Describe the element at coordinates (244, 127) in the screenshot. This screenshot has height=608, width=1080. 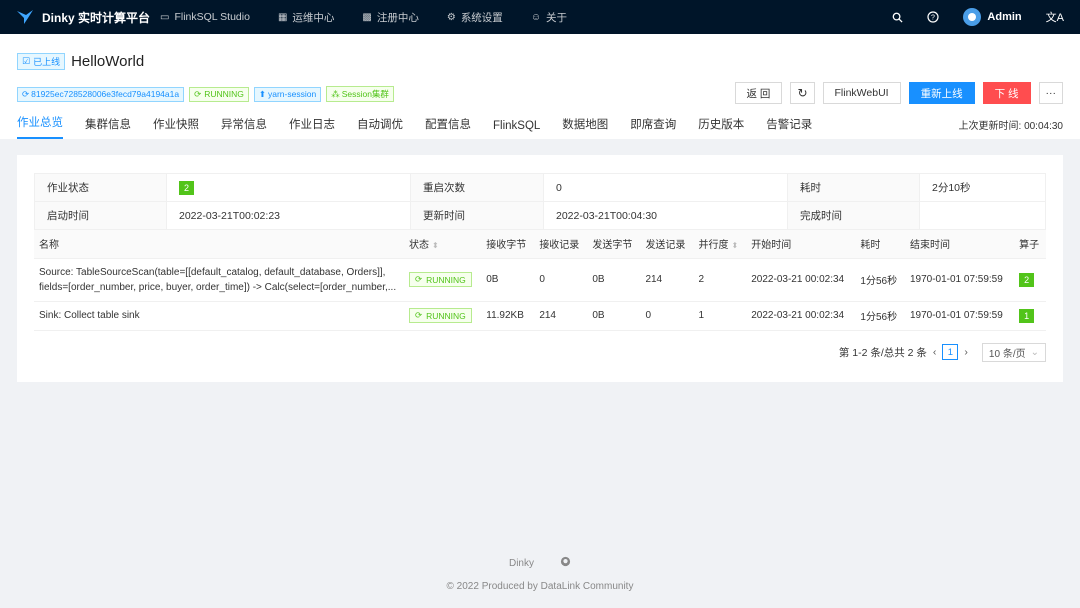
I see `tab-exceptions: 异常信息` at that location.